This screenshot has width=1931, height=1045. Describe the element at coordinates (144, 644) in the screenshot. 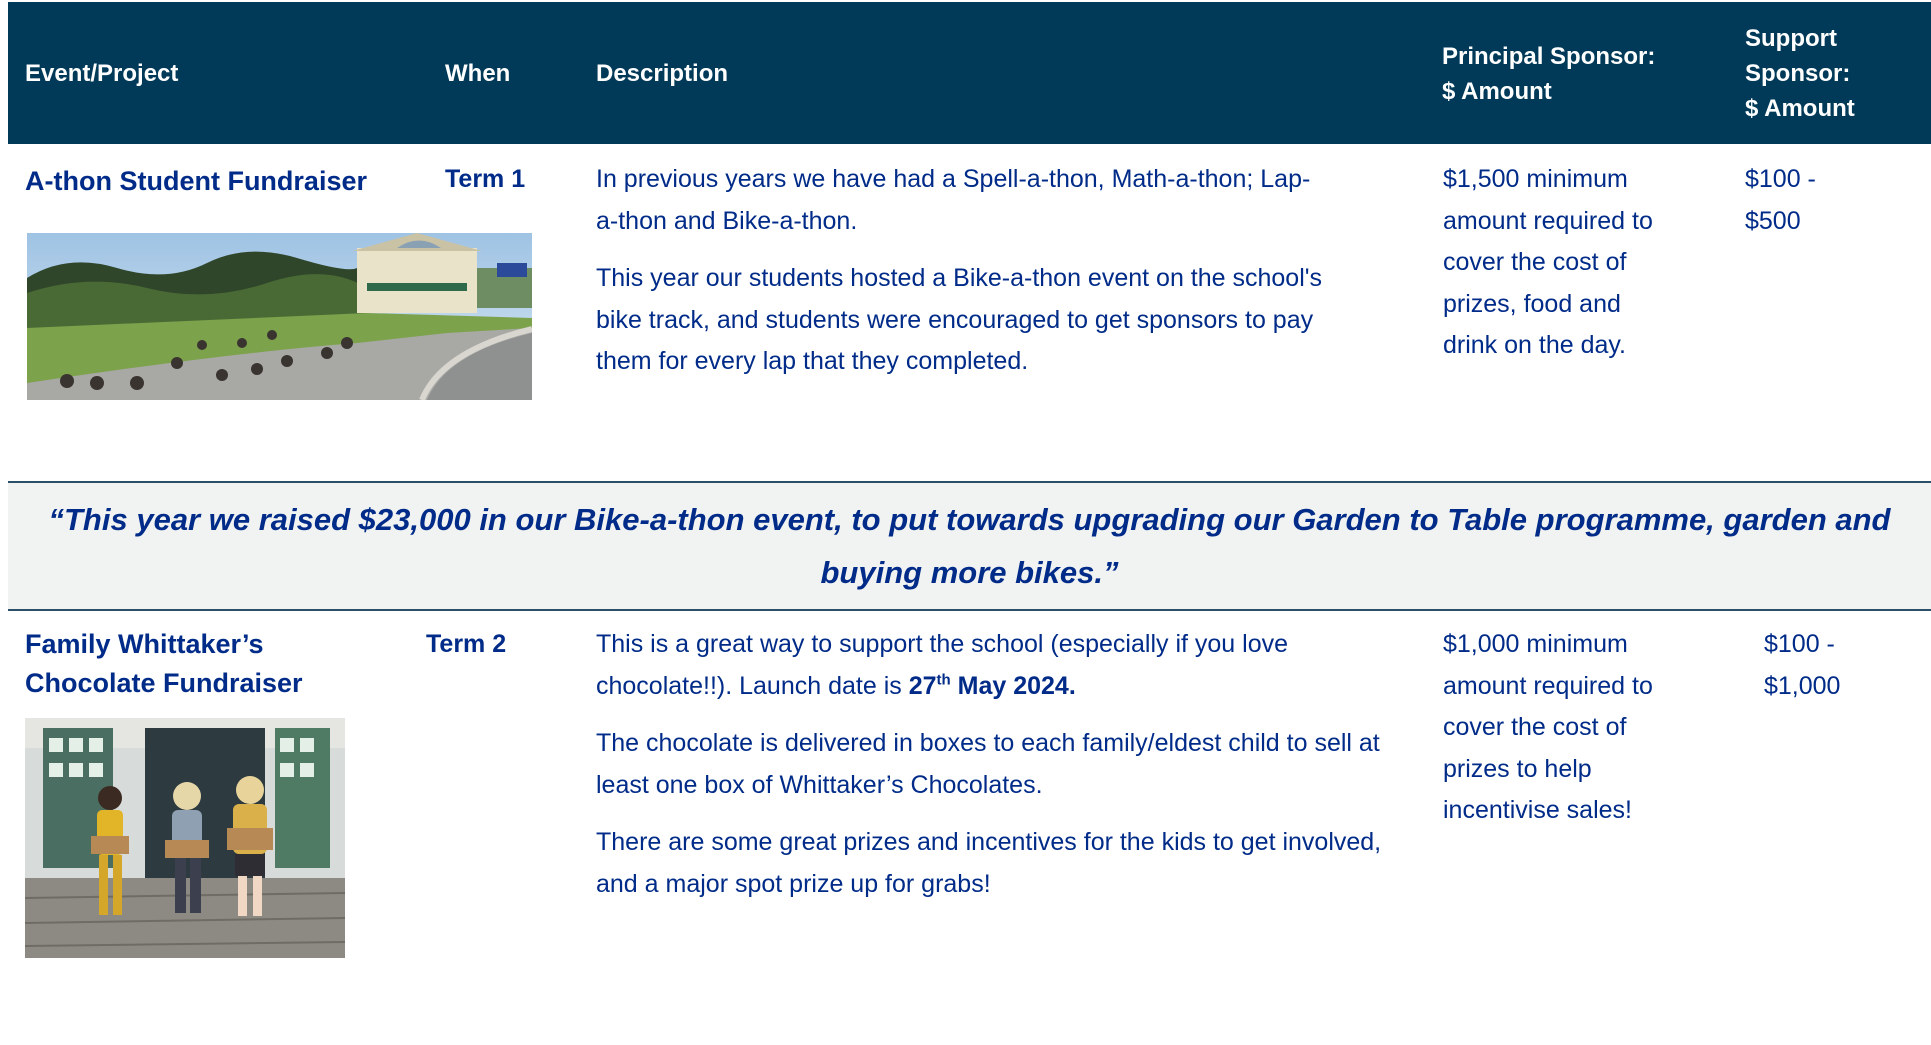

I see `row-title-line1: Family Whittaker’s` at that location.